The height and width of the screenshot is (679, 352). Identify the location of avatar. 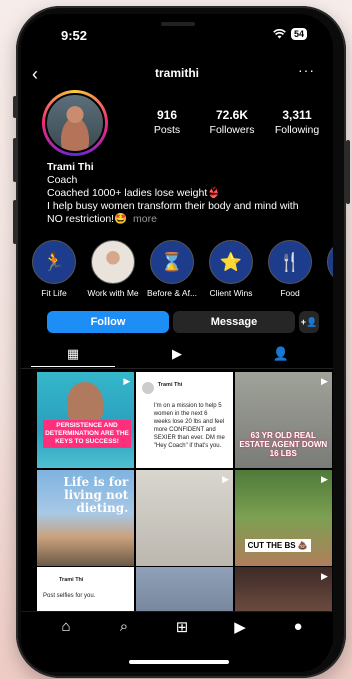
(75, 123).